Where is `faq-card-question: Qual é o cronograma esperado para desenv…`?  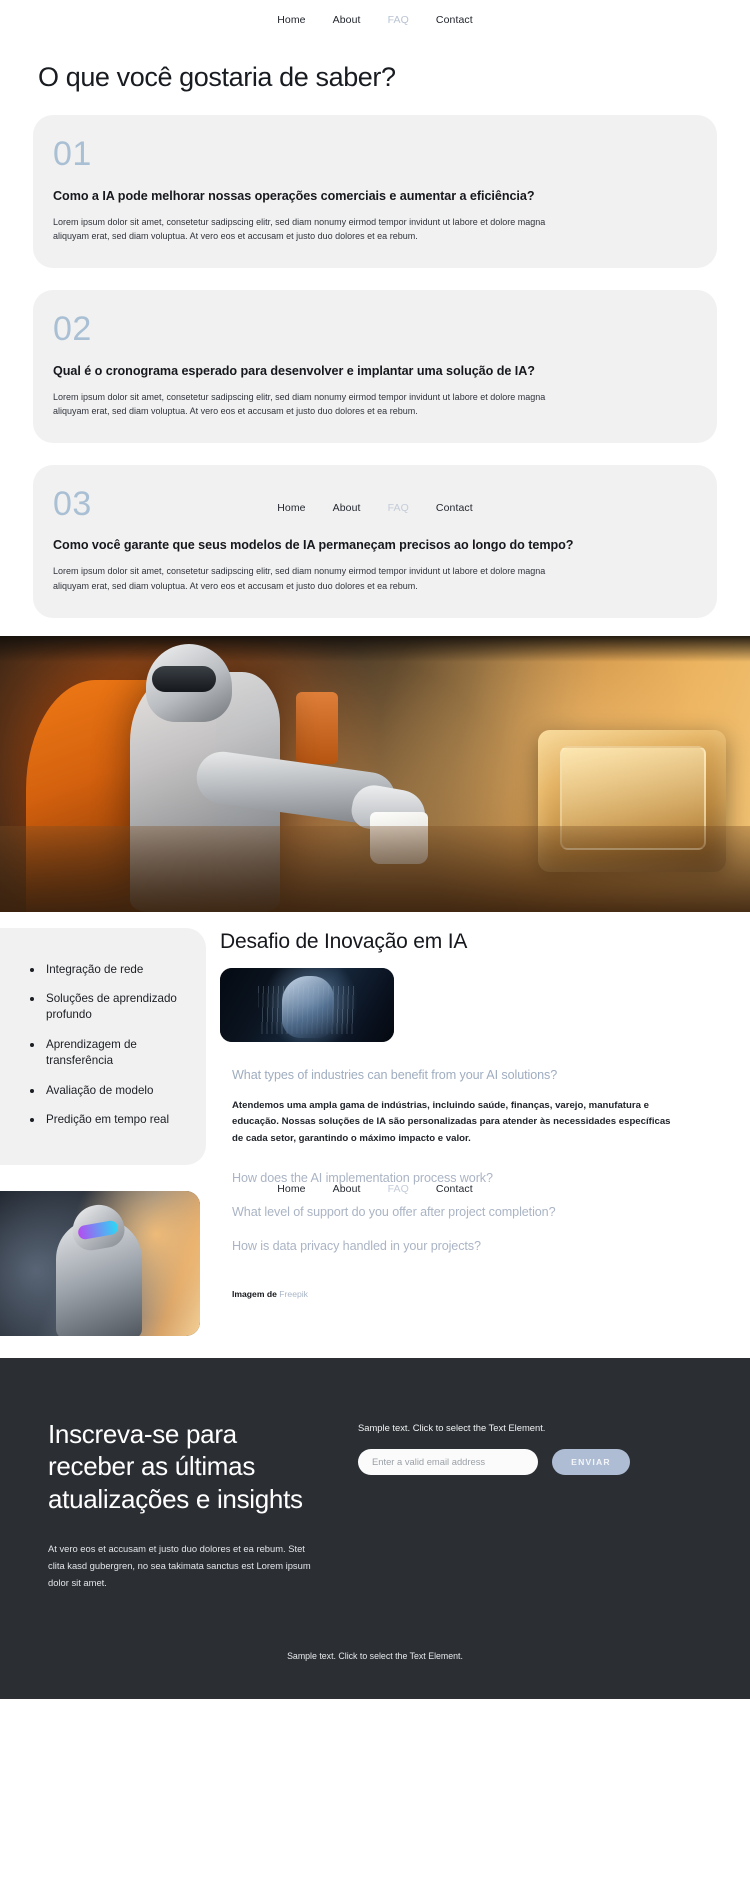
faq-card-question: Qual é o cronograma esperado para desenv… is located at coordinates (294, 370).